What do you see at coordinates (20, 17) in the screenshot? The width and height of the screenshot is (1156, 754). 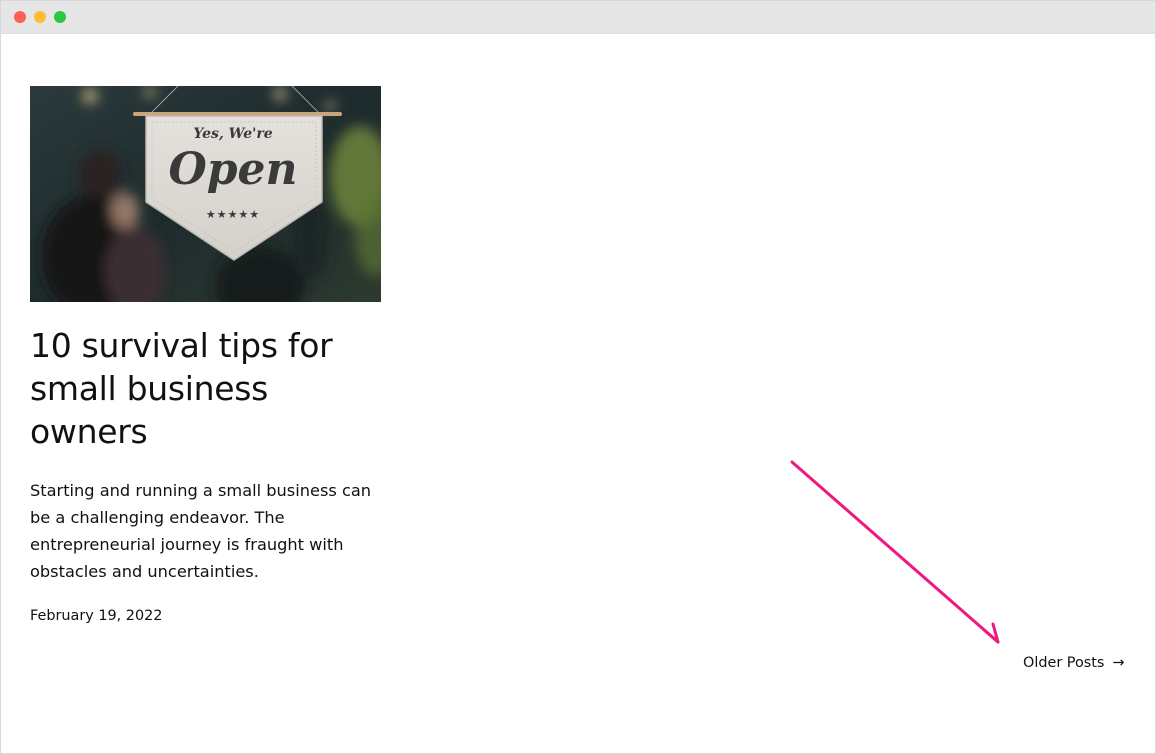 I see `close-window-button` at bounding box center [20, 17].